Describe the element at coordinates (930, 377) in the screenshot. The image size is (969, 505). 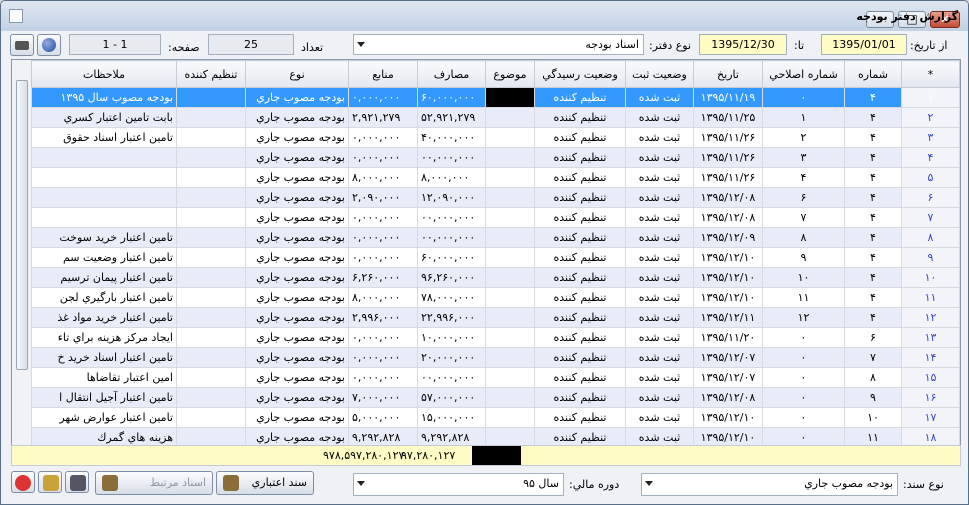
I see `cell-idx: ۱۵` at that location.